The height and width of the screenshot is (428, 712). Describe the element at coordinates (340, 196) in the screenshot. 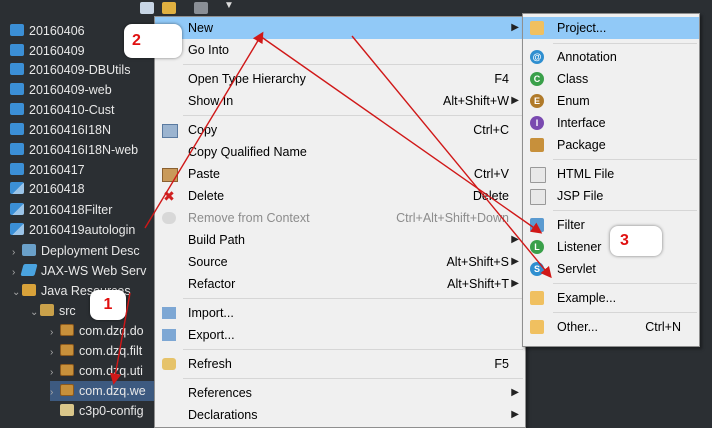

I see `menu-item-delete: ✖ Delete Delete` at that location.